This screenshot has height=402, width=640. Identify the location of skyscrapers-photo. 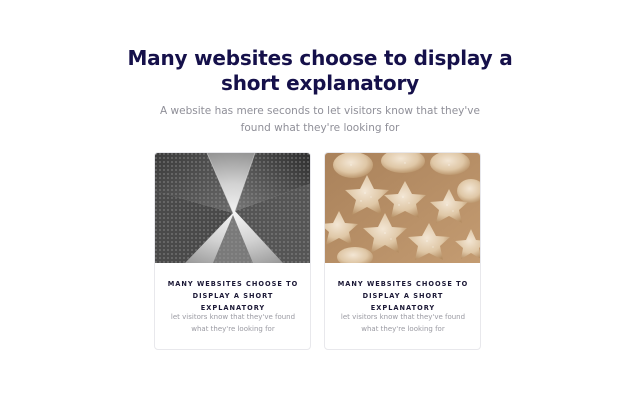
(232, 208).